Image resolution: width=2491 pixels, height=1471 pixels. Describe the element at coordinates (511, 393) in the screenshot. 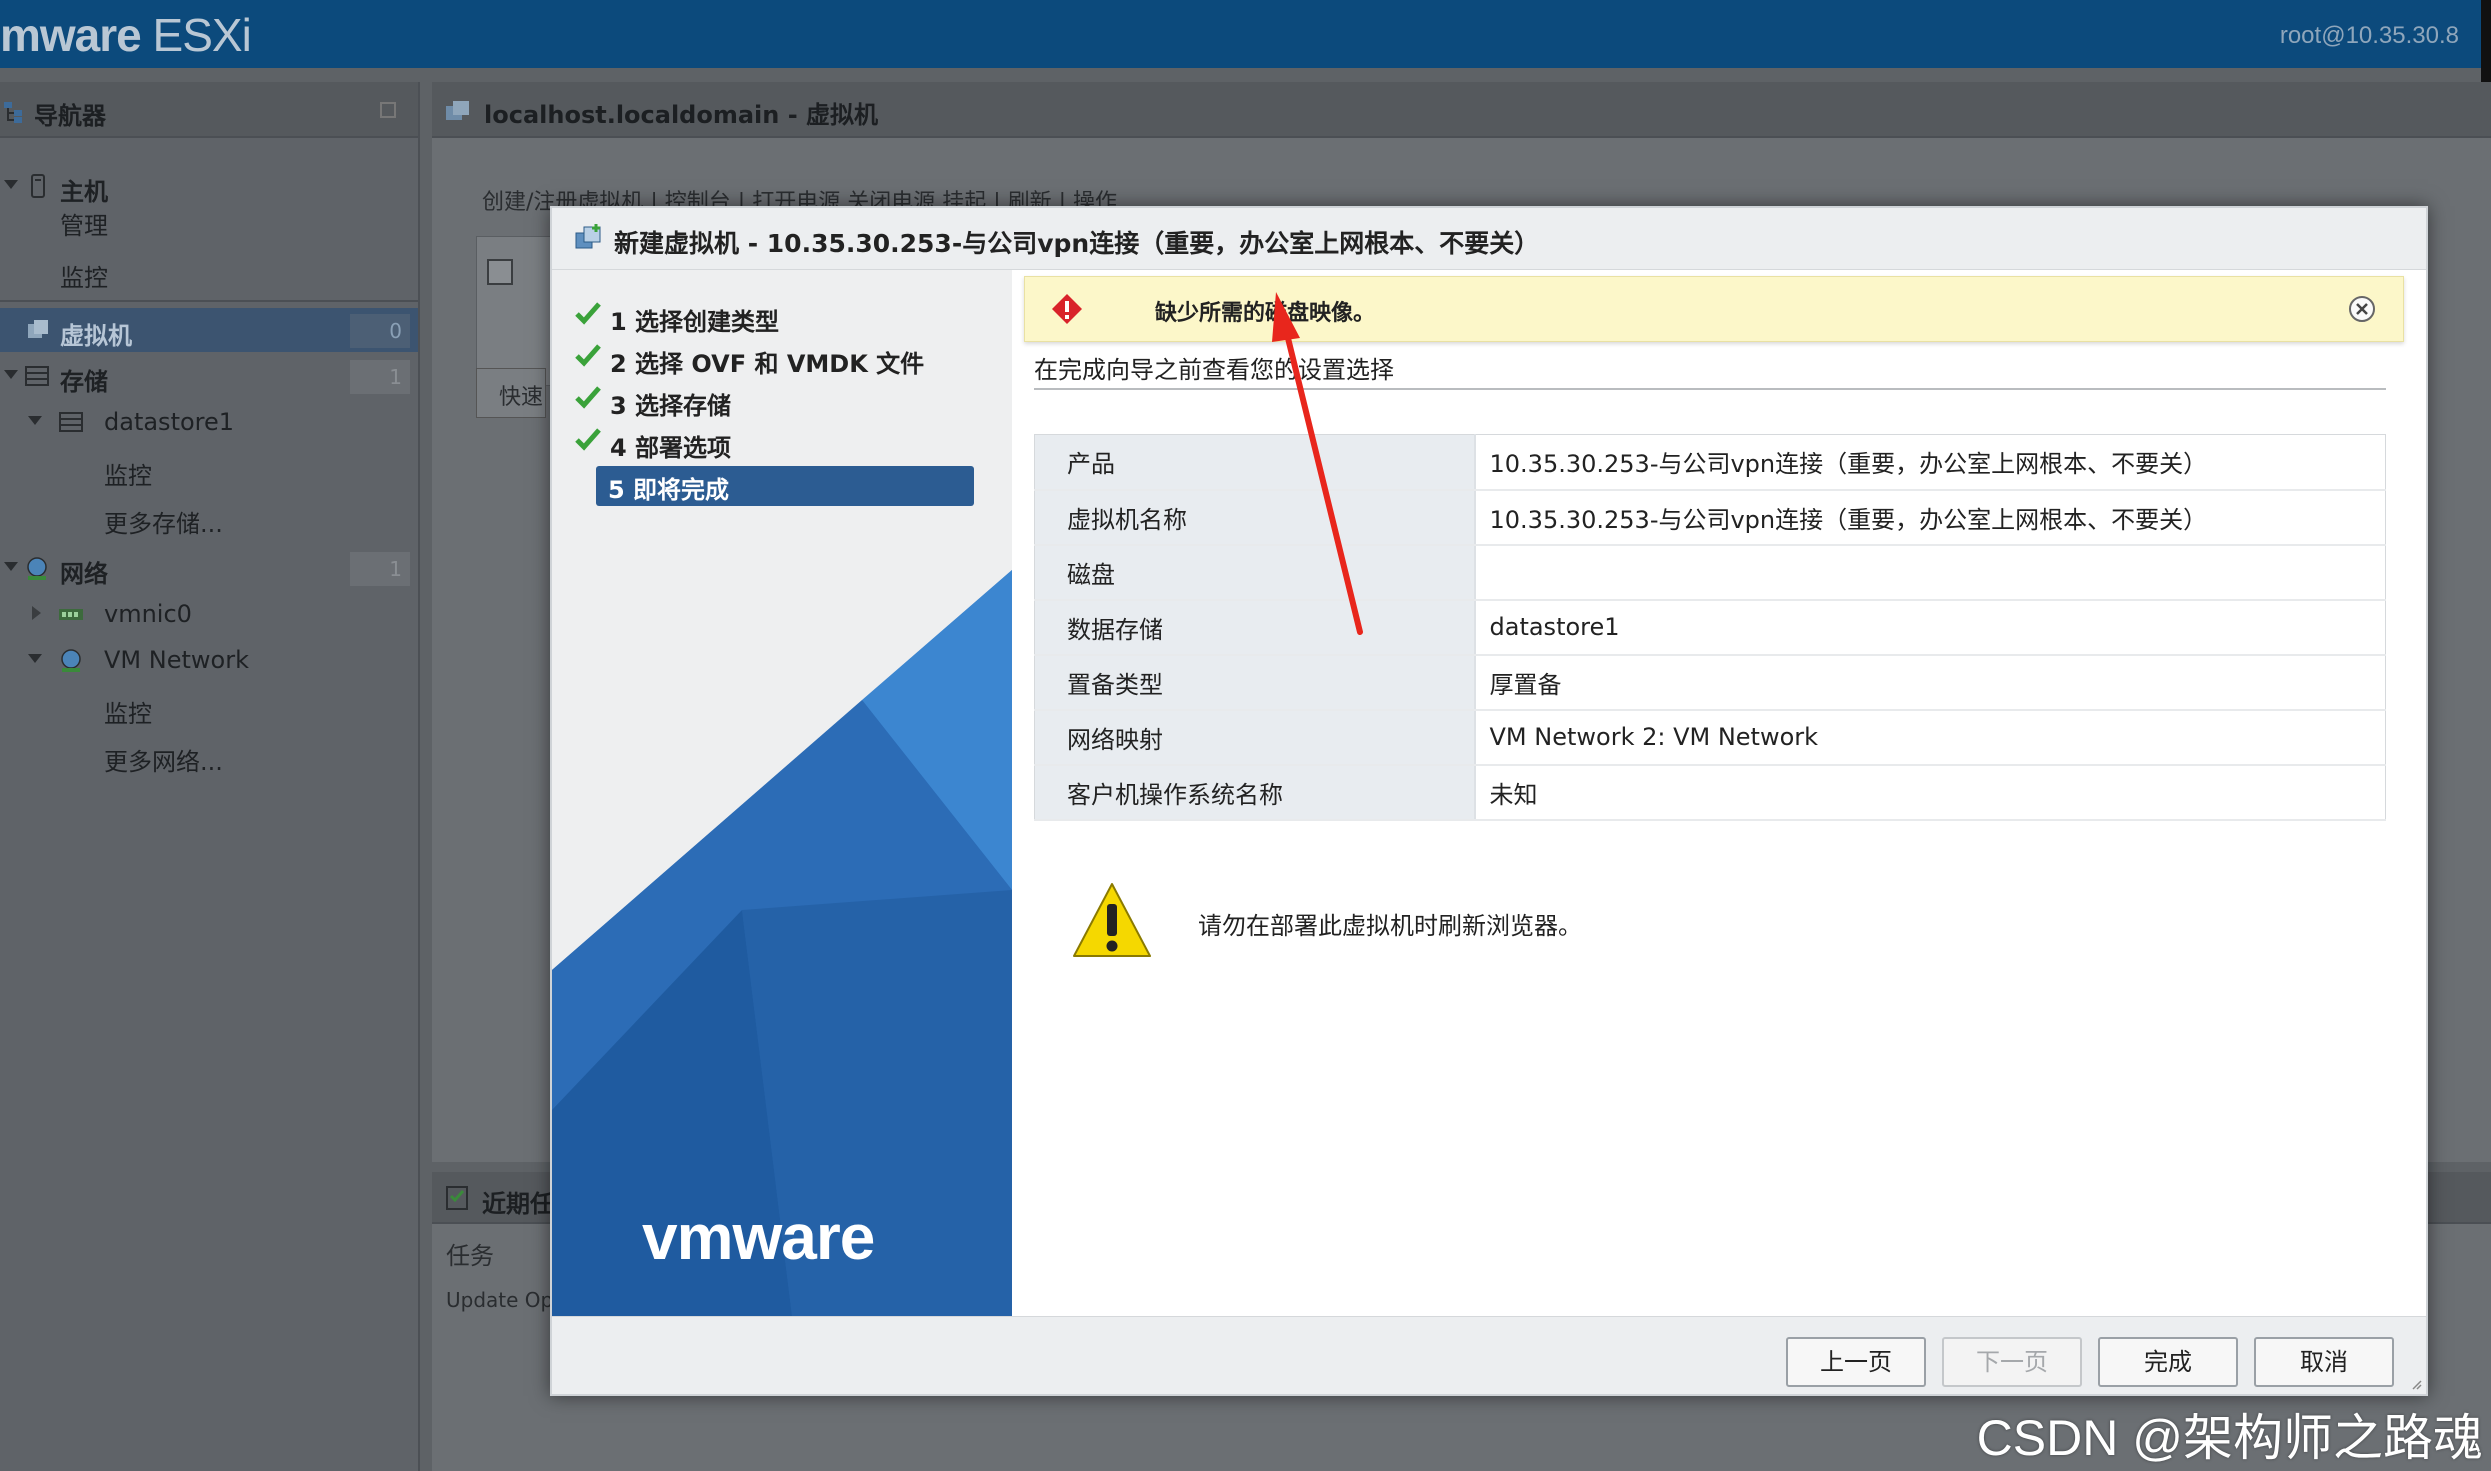

I see `quick-filter-input: 快速` at that location.